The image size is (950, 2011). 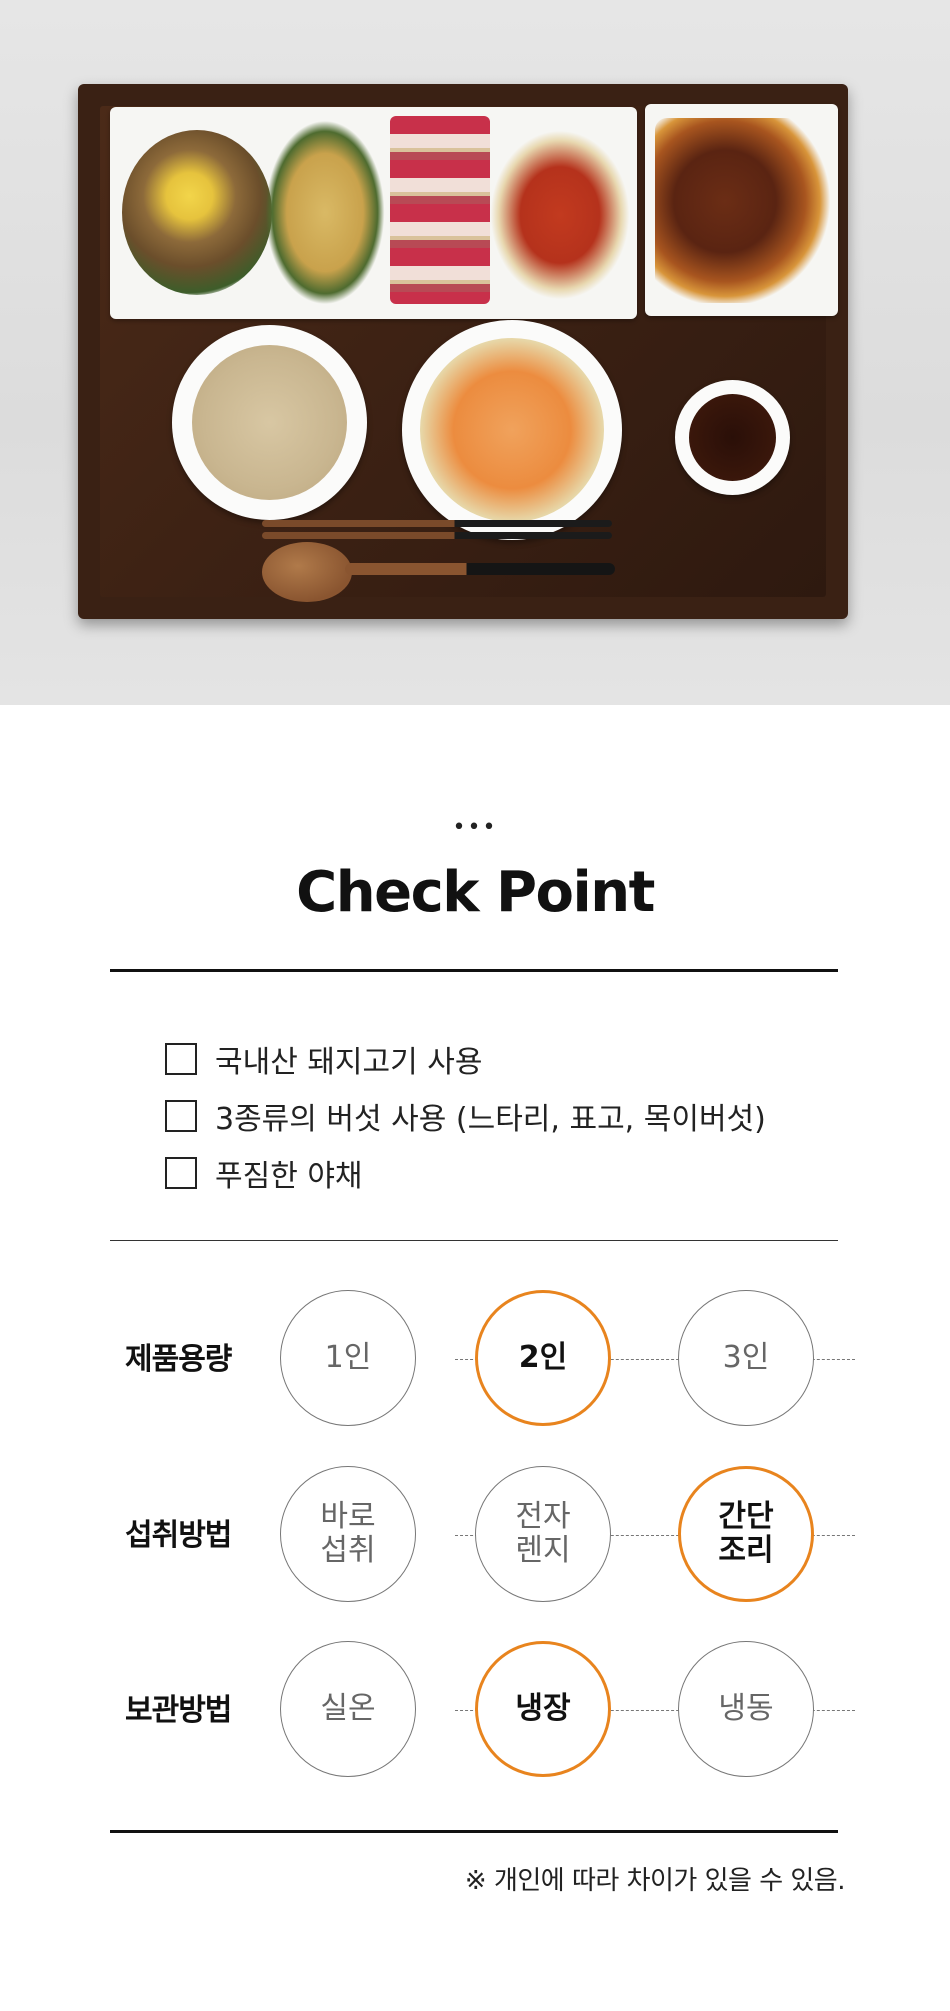 What do you see at coordinates (732, 437) in the screenshot?
I see `sauce-bowl` at bounding box center [732, 437].